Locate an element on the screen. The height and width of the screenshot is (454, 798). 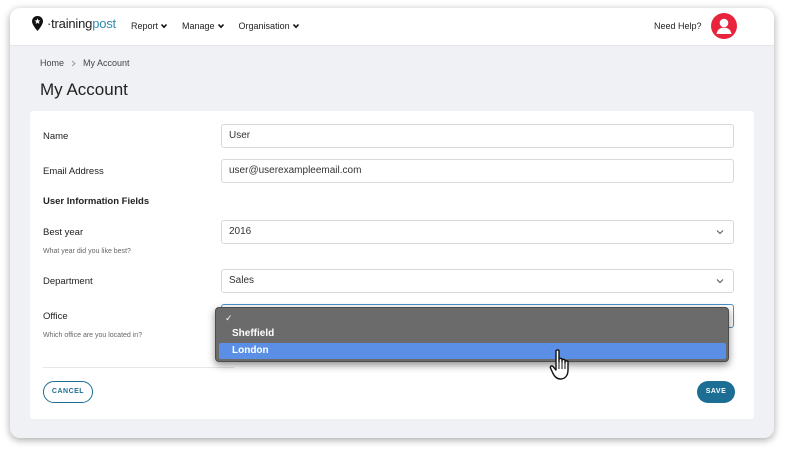
best-year-hint: What year did you like best? is located at coordinates (87, 251).